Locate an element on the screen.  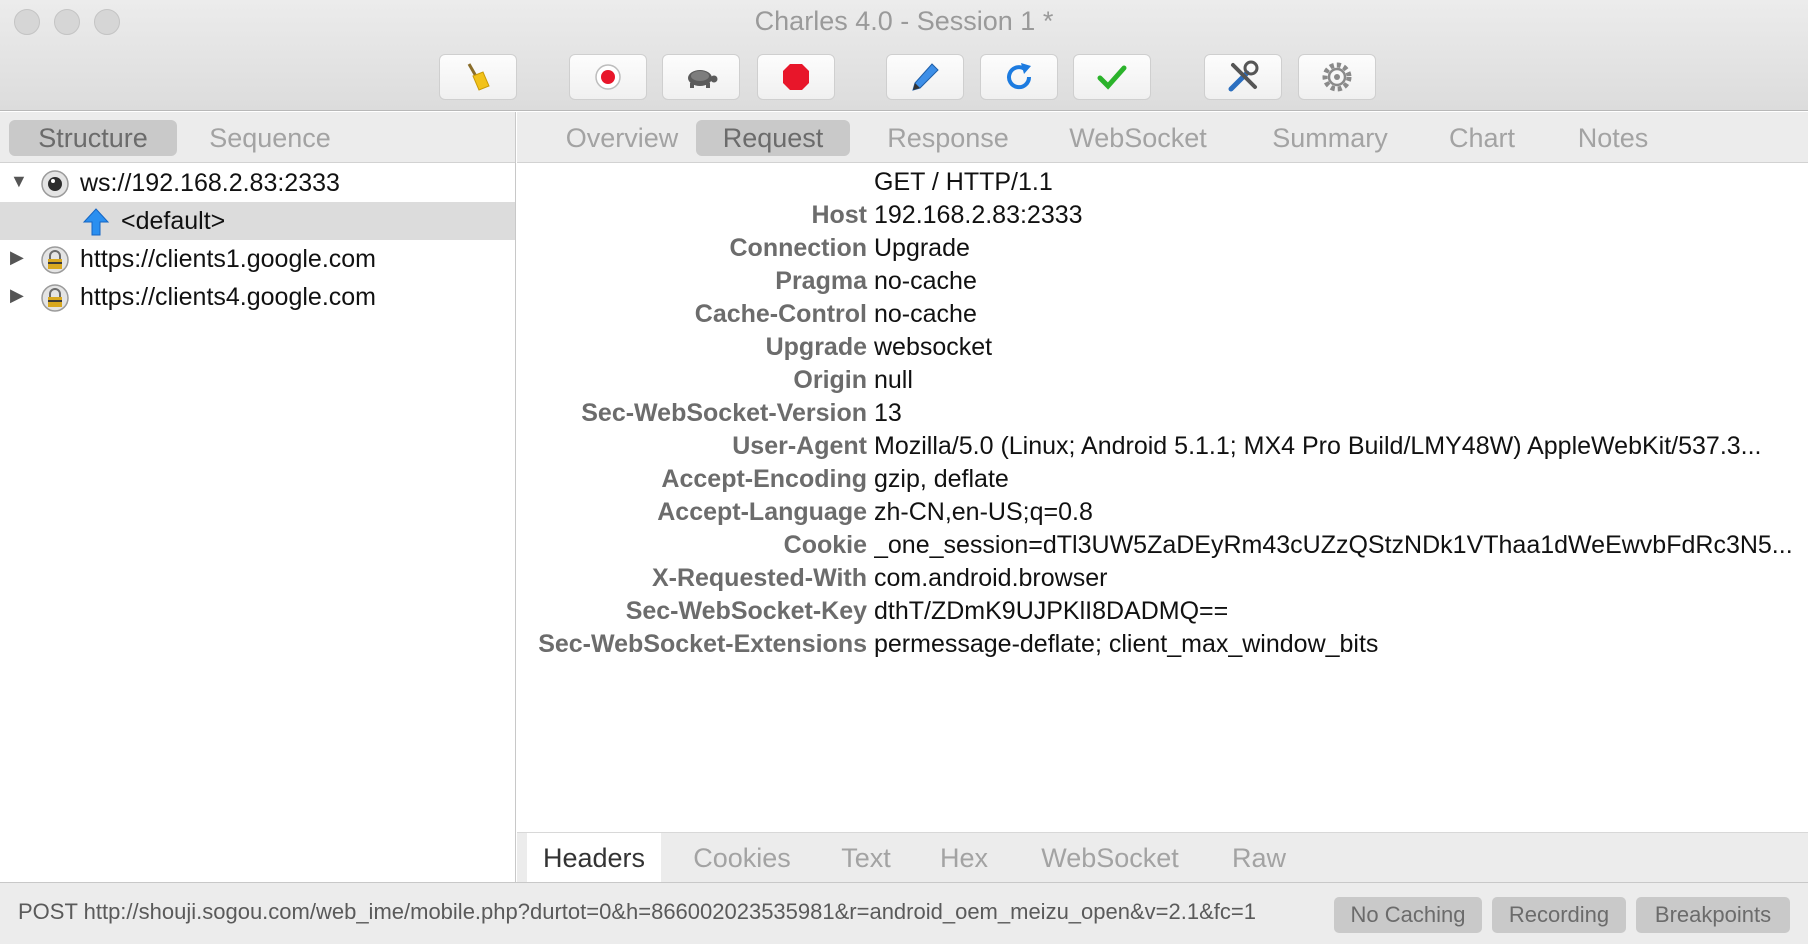
header-key: Origin is located at coordinates (830, 380).